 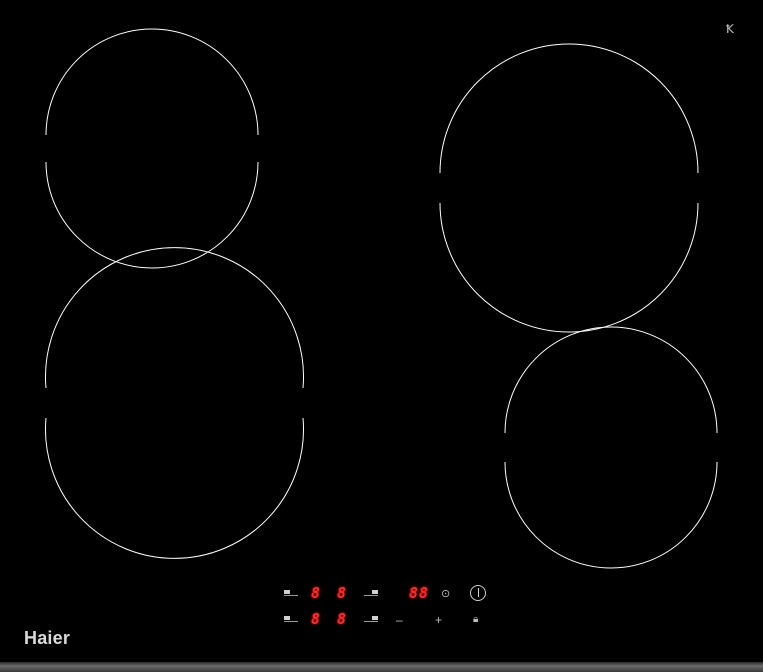 I want to click on lock-icon: 🔒︎, so click(x=475, y=620).